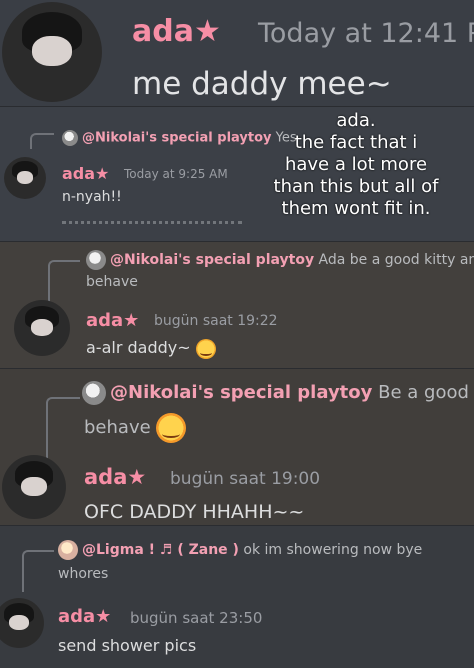 The image size is (474, 668). What do you see at coordinates (356, 142) in the screenshot?
I see `caption-line: the fact that i` at bounding box center [356, 142].